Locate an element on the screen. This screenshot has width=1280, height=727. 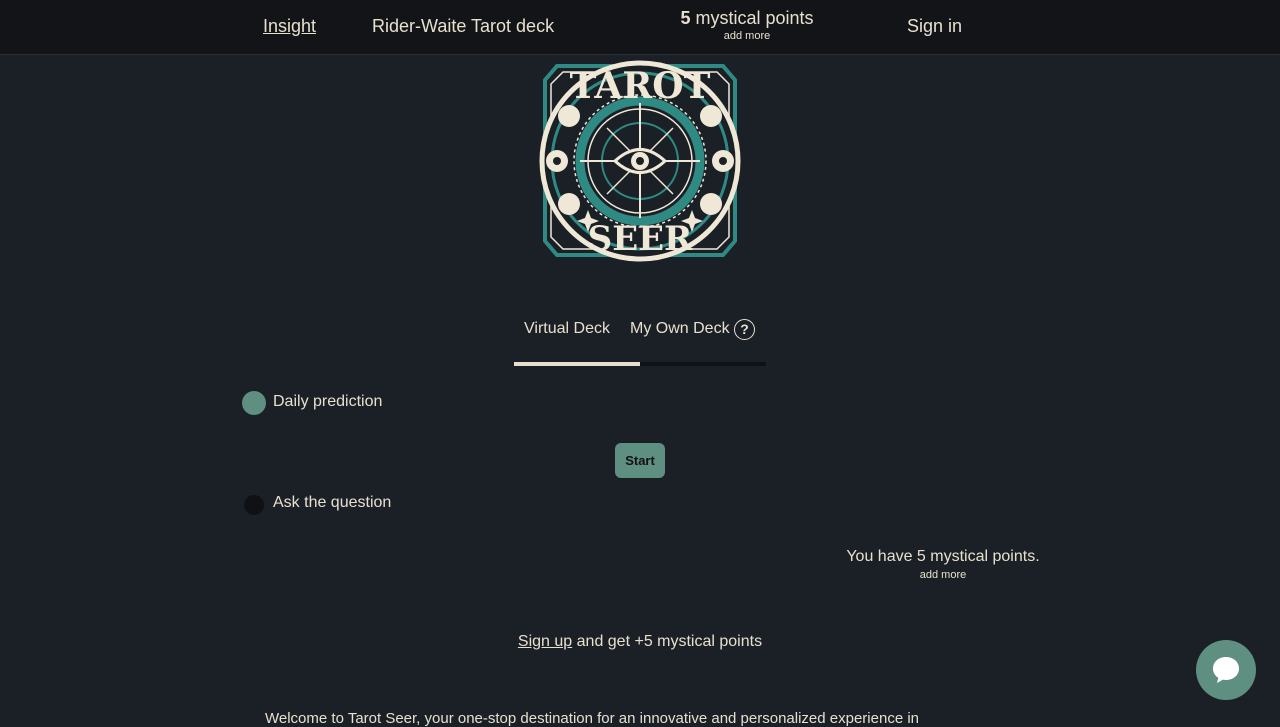
chat-bubble-icon is located at coordinates (1226, 670).